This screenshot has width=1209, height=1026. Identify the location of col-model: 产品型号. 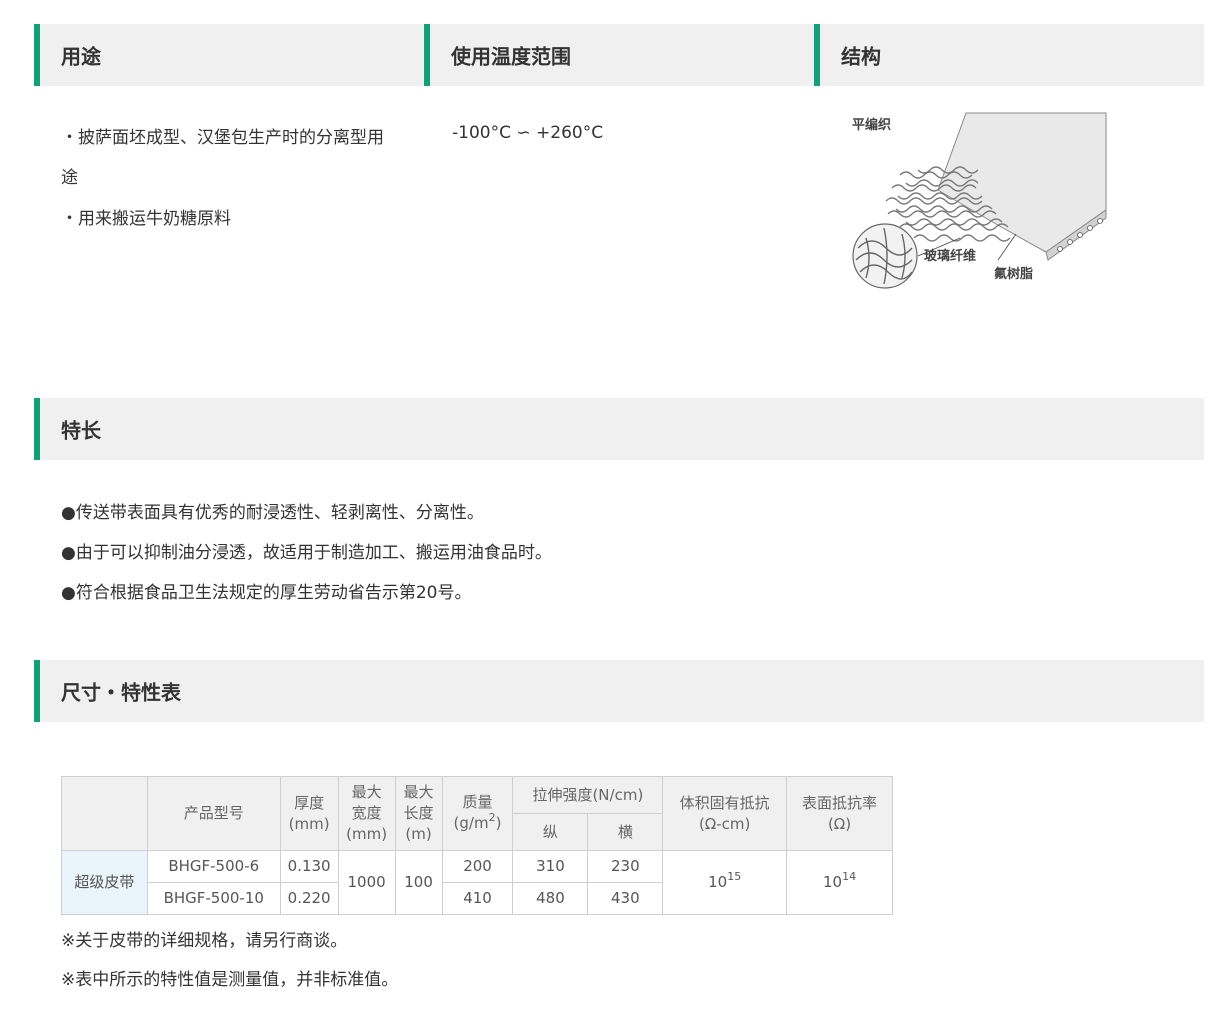
(213, 813).